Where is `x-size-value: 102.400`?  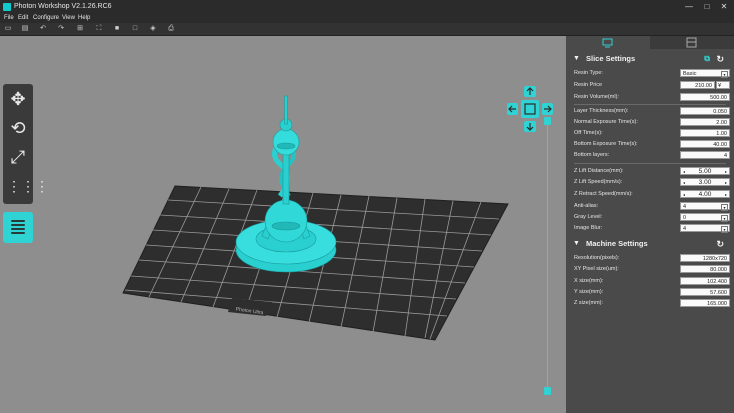
x-size-value: 102.400 is located at coordinates (705, 281).